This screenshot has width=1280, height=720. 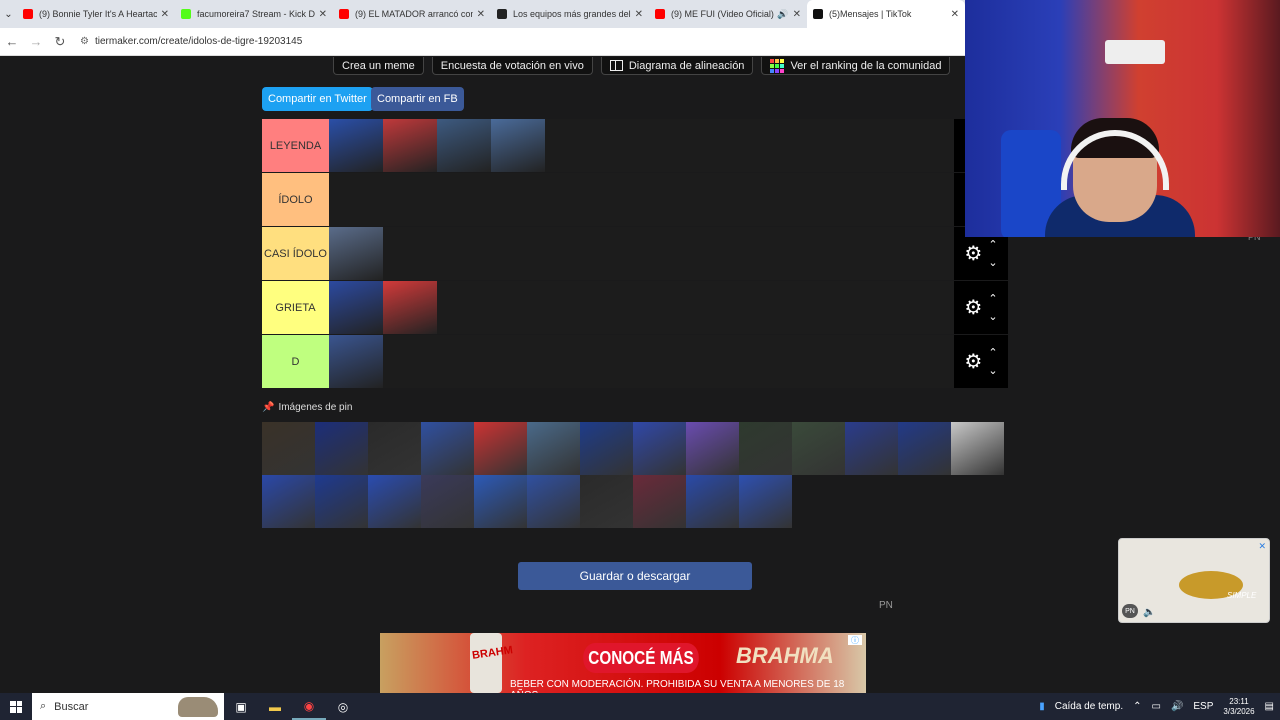 What do you see at coordinates (641, 658) in the screenshot?
I see `ad-headline: CONOCÉ MÁS` at bounding box center [641, 658].